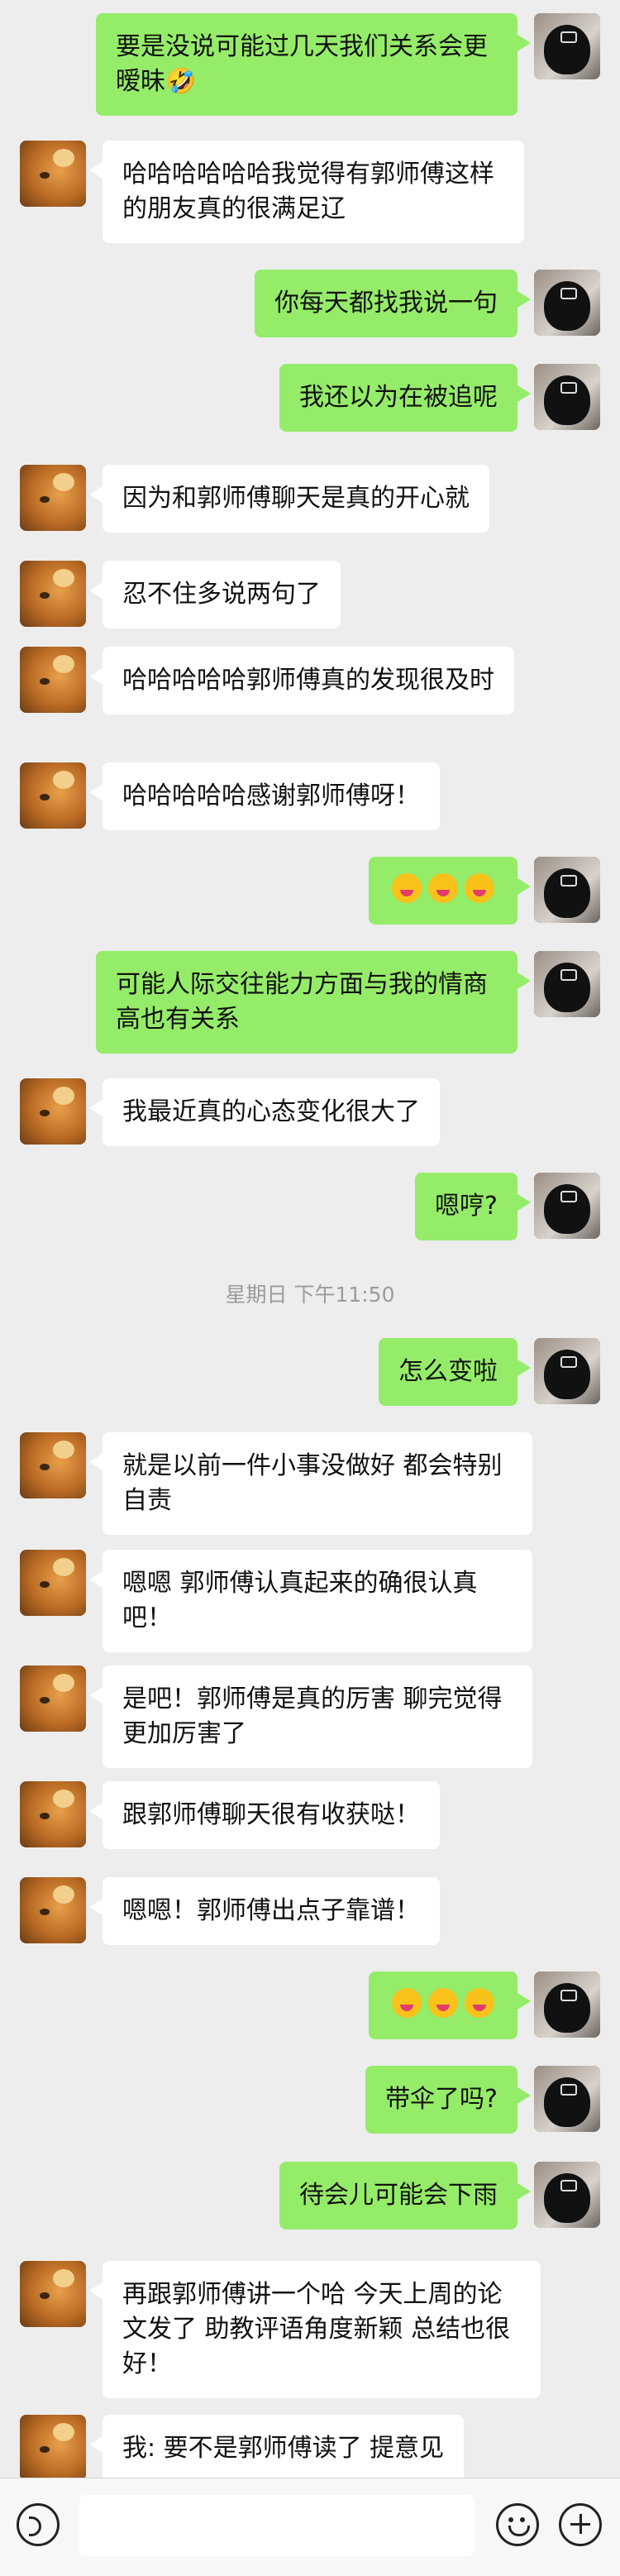 The width and height of the screenshot is (620, 2576). I want to click on voice-icon, so click(38, 2524).